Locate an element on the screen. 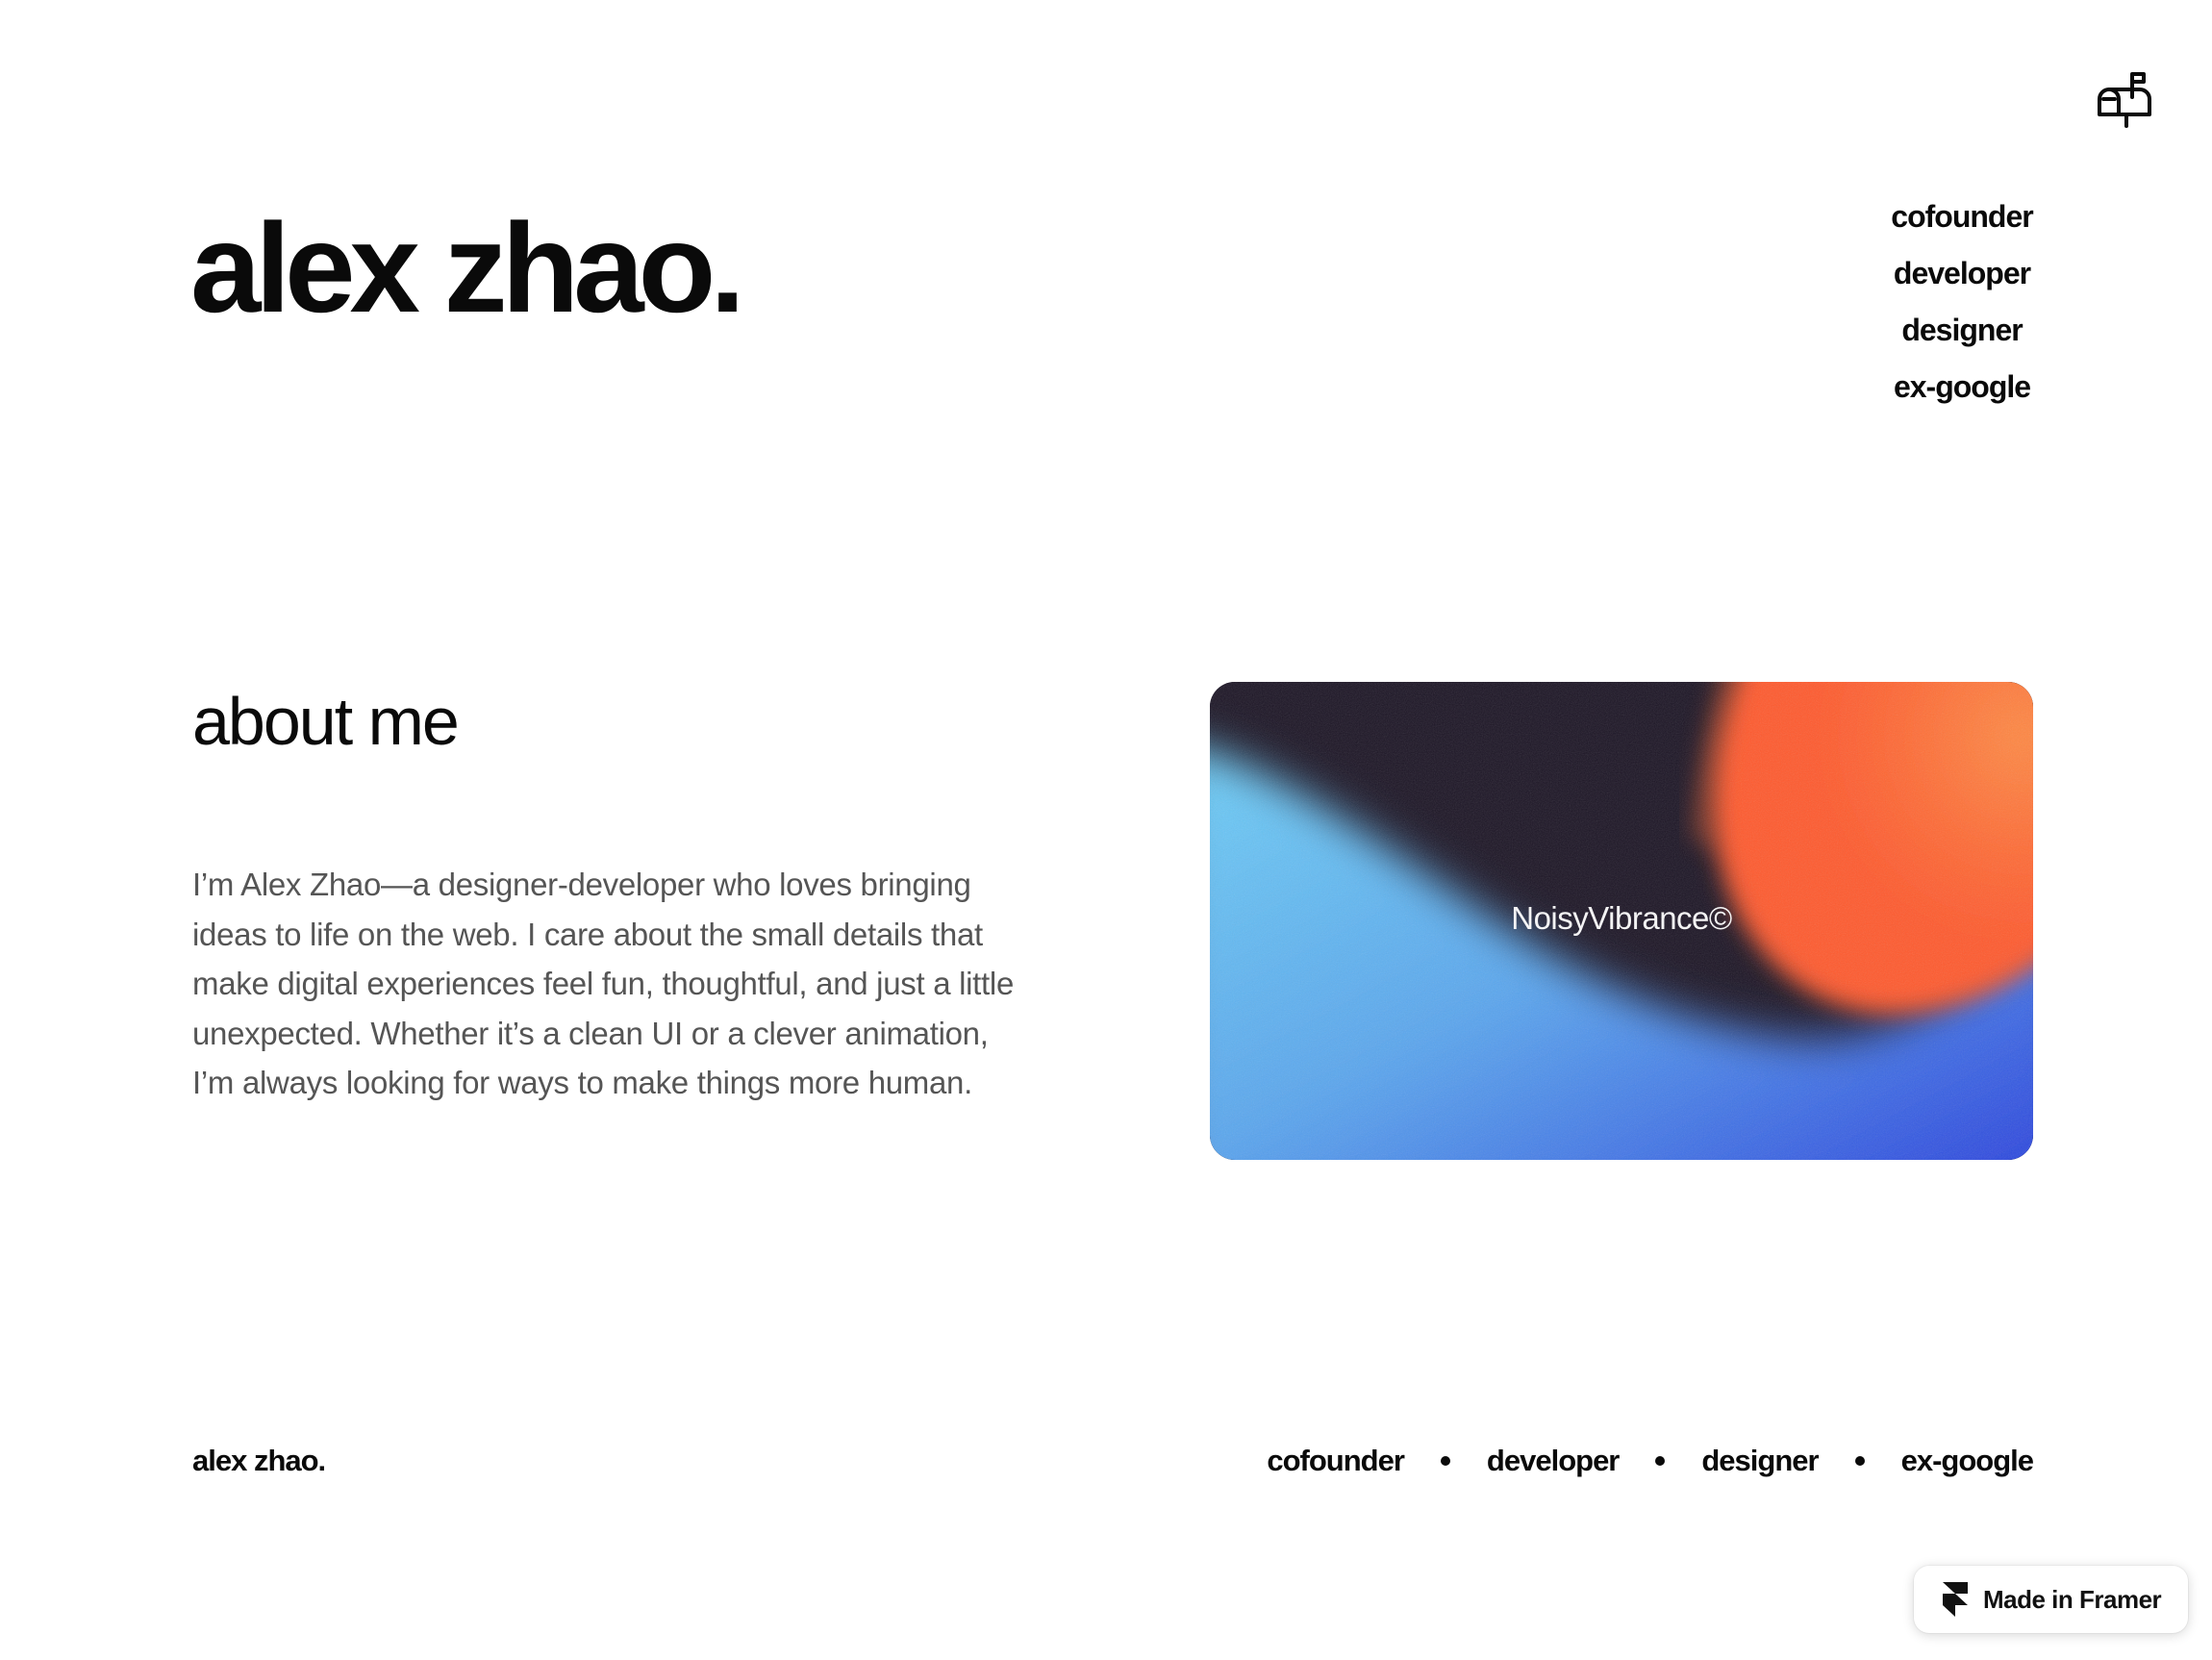 This screenshot has width=2212, height=1660. made-in-framer-label: Made in Framer is located at coordinates (2072, 1599).